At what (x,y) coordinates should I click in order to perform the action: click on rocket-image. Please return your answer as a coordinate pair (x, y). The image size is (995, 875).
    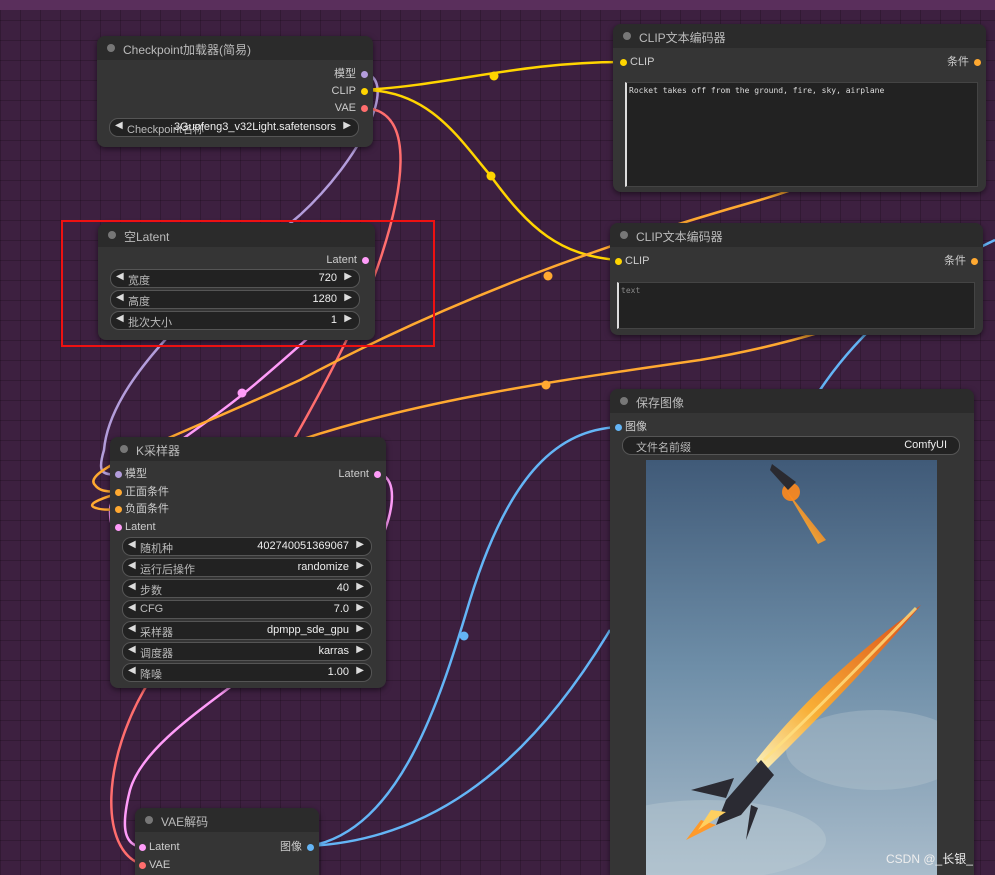
    Looking at the image, I should click on (791, 667).